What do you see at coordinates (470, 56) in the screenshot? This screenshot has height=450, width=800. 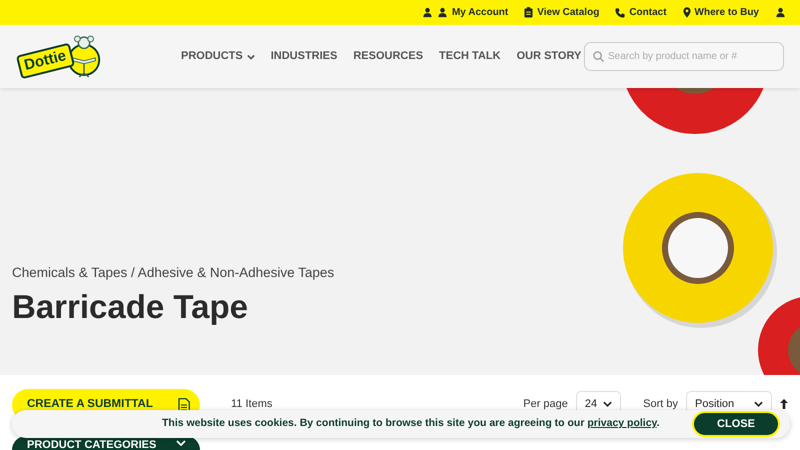 I see `nav-link: TECH TALK` at bounding box center [470, 56].